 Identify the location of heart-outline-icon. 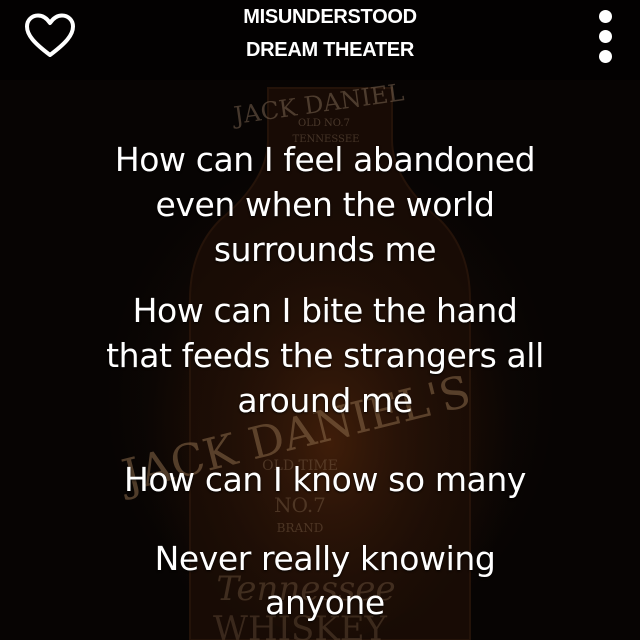
(50, 35).